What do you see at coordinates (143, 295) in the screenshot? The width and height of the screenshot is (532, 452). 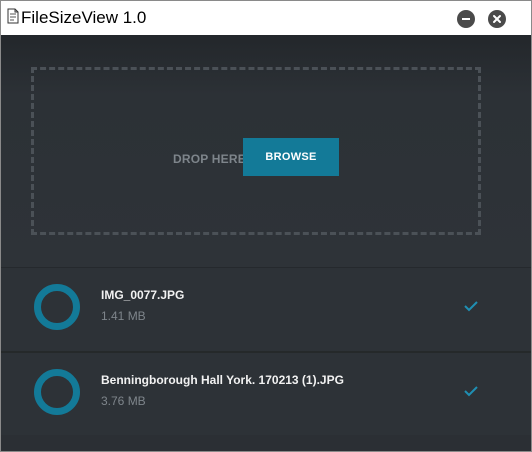 I see `file-name: IMG_0077.JPG` at bounding box center [143, 295].